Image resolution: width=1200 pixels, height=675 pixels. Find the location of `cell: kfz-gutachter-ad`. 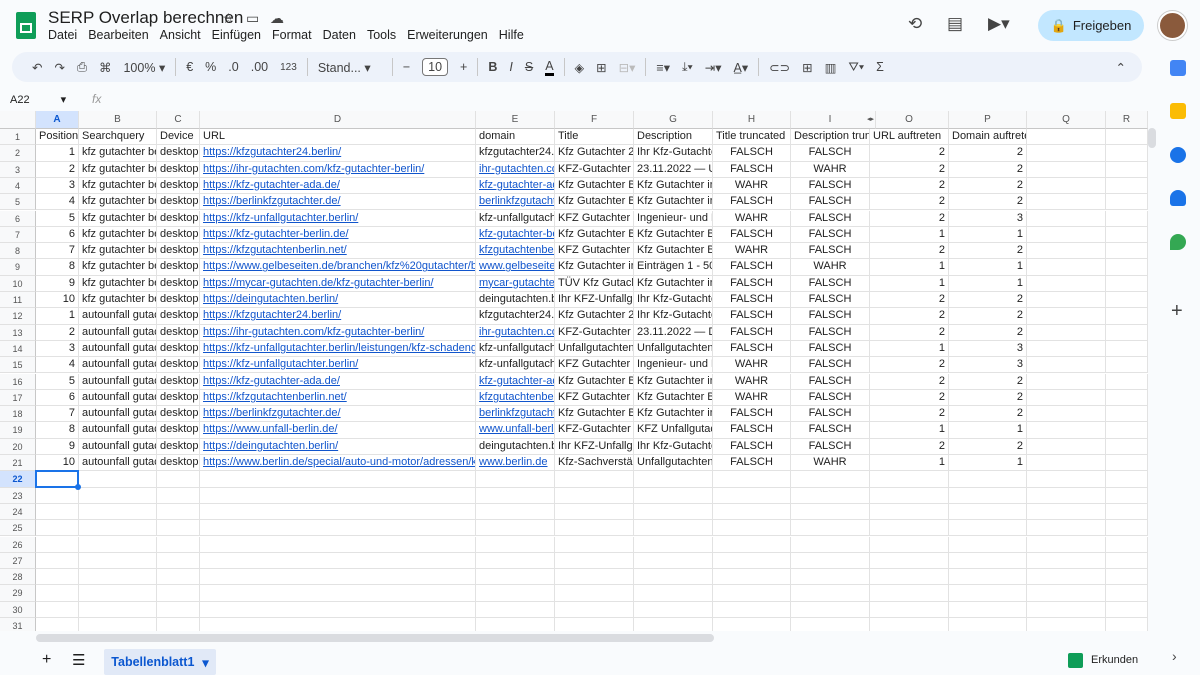

cell: kfz-gutachter-ad is located at coordinates (515, 381).